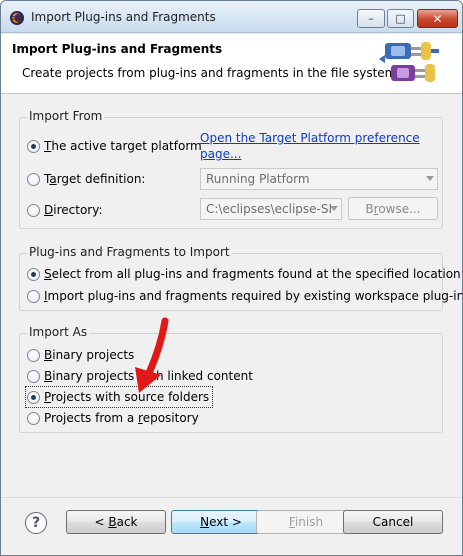 The height and width of the screenshot is (556, 463). Describe the element at coordinates (66, 116) in the screenshot. I see `import-from-title: Import From` at that location.